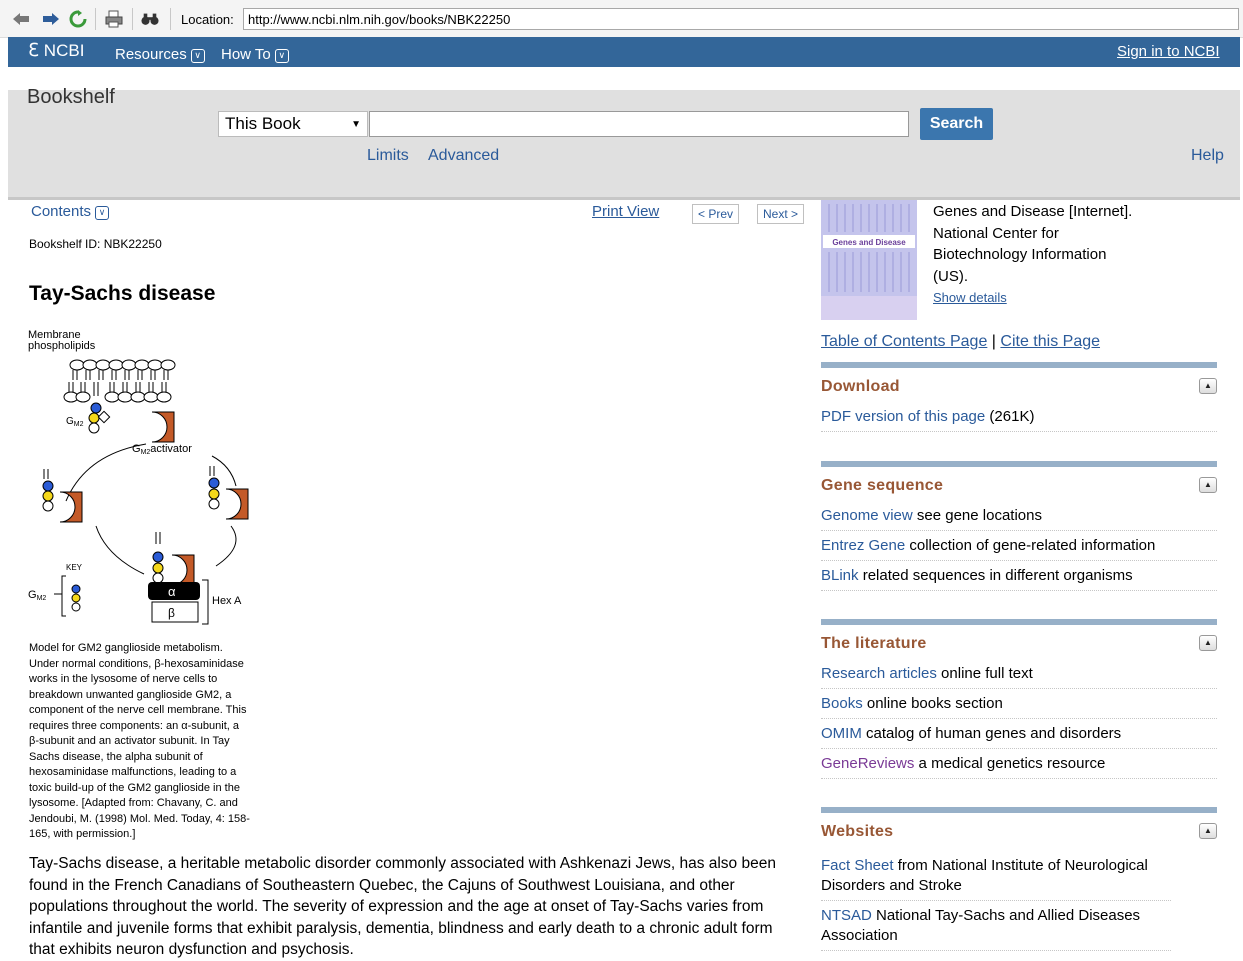 The height and width of the screenshot is (961, 1243). What do you see at coordinates (1033, 211) in the screenshot?
I see `book-line: Genes and Disease [Internet].` at bounding box center [1033, 211].